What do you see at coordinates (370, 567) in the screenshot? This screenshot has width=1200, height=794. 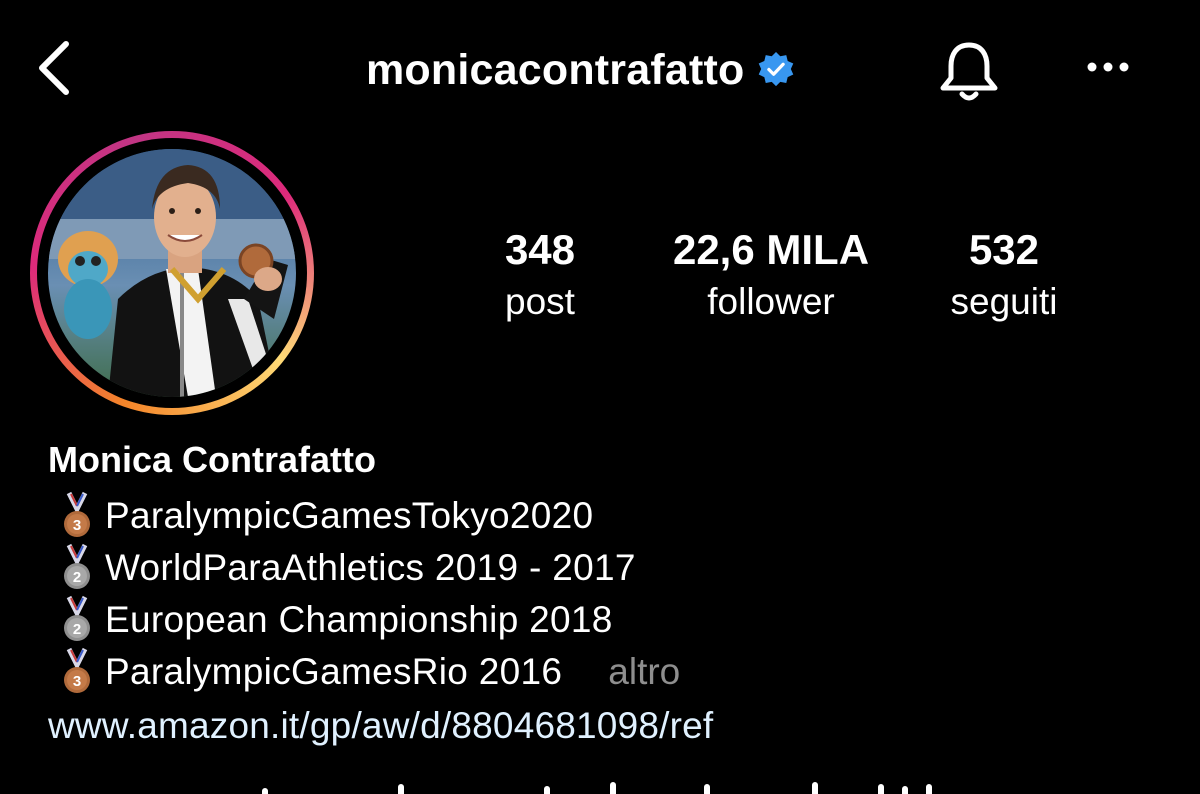 I see `bio-line-text: WorldParaAthletics 2019 - 2017` at bounding box center [370, 567].